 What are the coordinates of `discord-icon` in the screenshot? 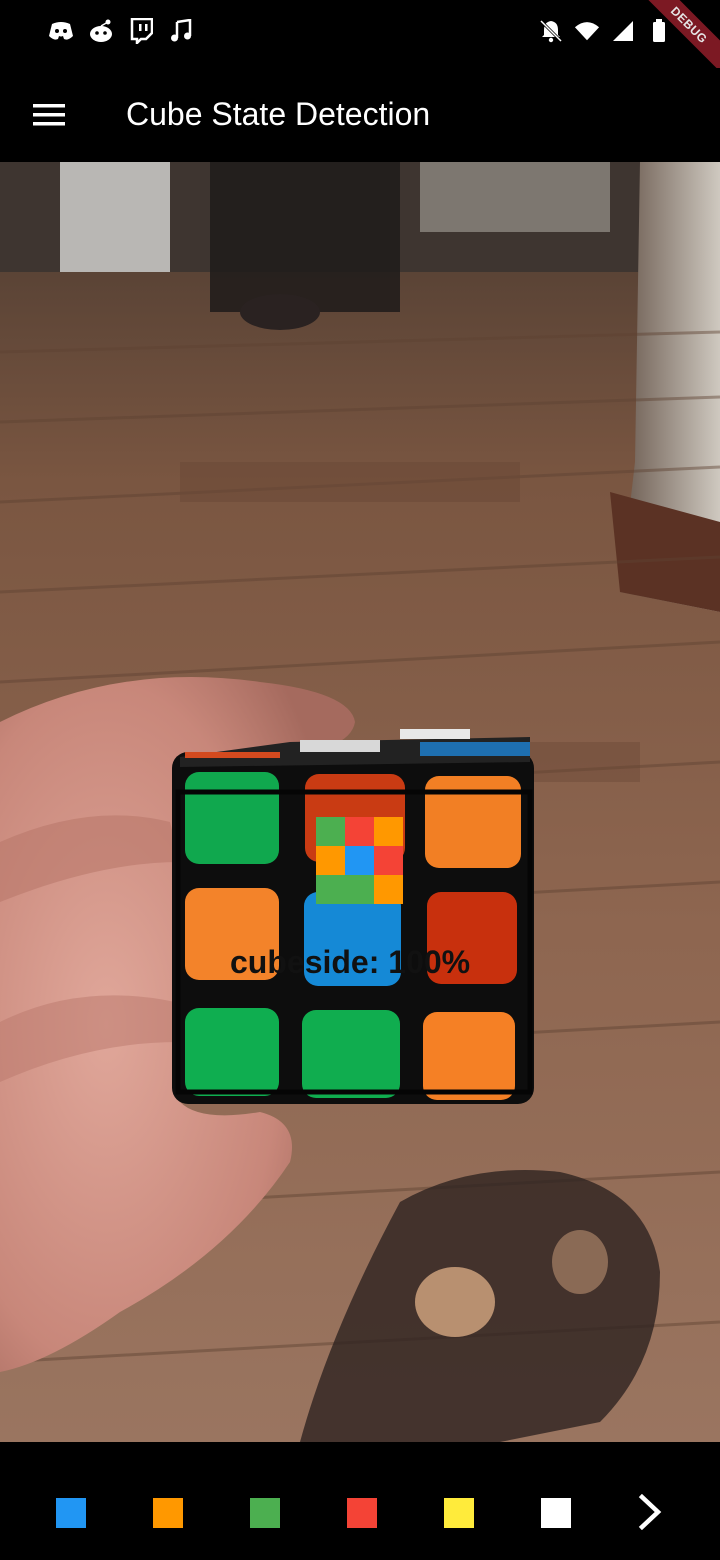 It's located at (61, 31).